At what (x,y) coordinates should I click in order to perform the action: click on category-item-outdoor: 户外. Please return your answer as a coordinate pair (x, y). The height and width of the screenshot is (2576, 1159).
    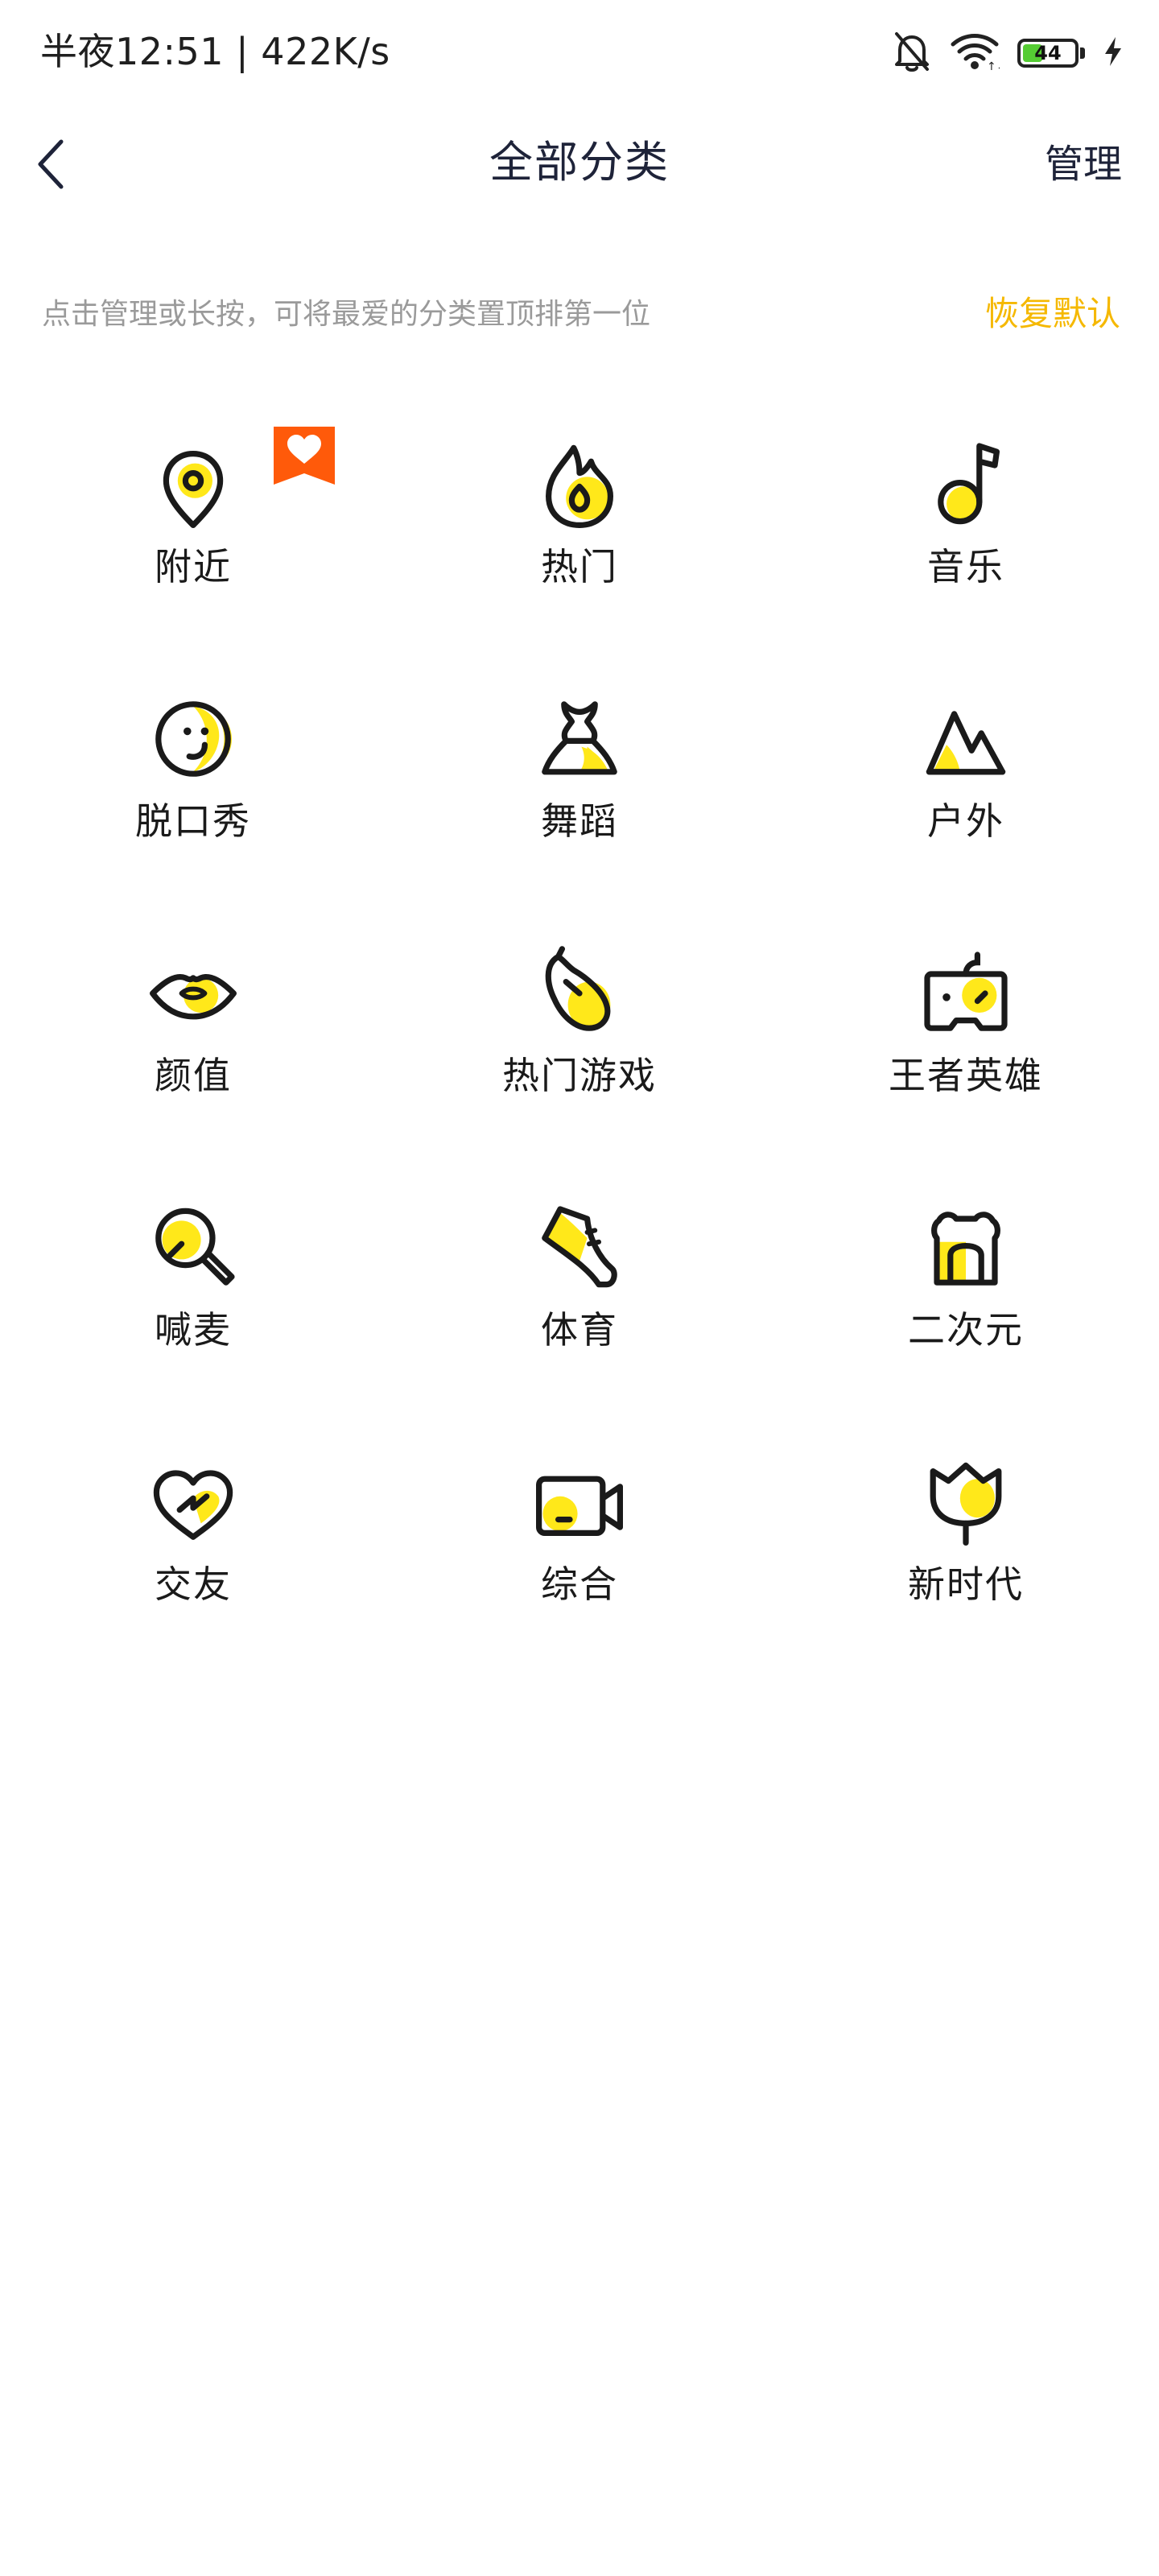
    Looking at the image, I should click on (966, 808).